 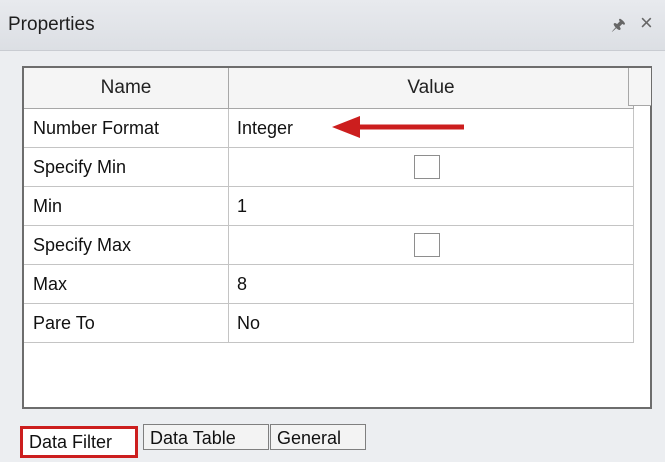 What do you see at coordinates (126, 128) in the screenshot?
I see `property-name: Number Format` at bounding box center [126, 128].